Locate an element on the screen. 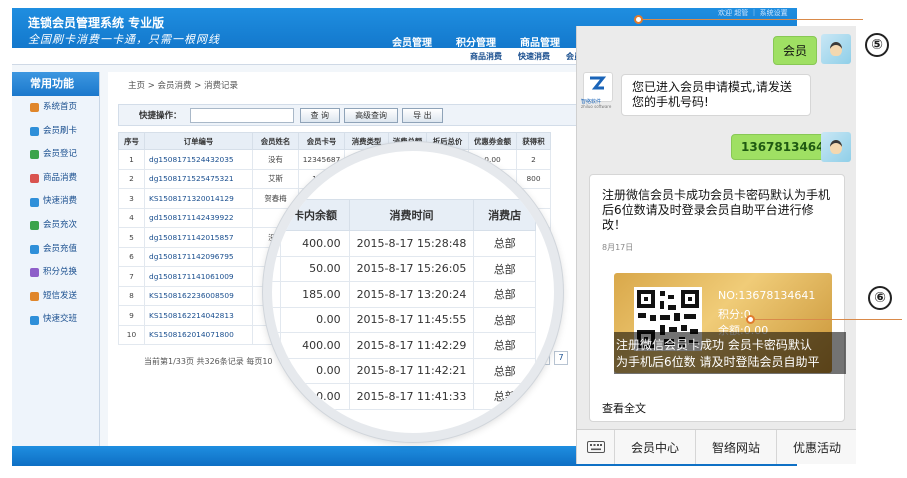 Image resolution: width=907 pixels, height=478 pixels. magnified-cell: 400.00 is located at coordinates (315, 345).